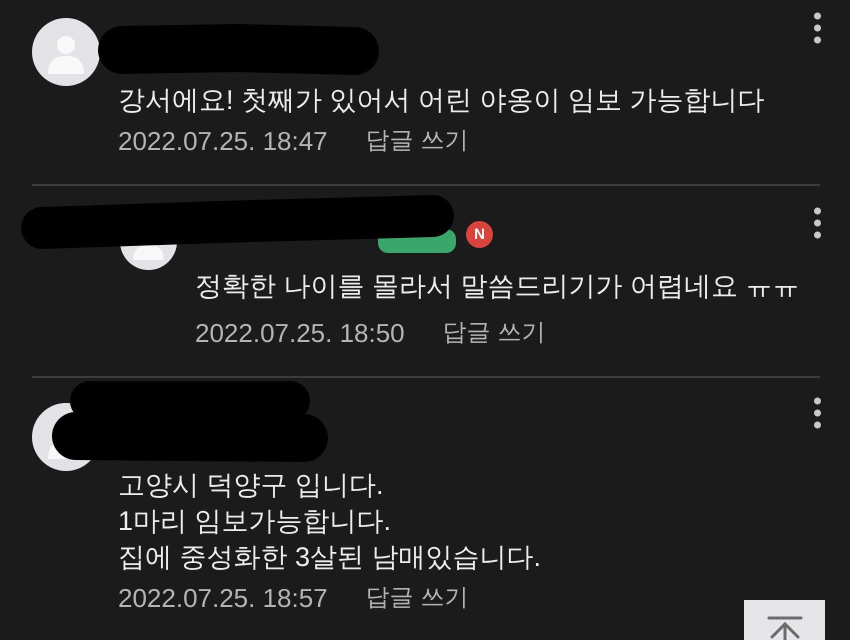 This screenshot has height=640, width=850. I want to click on scroll-top-icon, so click(784, 628).